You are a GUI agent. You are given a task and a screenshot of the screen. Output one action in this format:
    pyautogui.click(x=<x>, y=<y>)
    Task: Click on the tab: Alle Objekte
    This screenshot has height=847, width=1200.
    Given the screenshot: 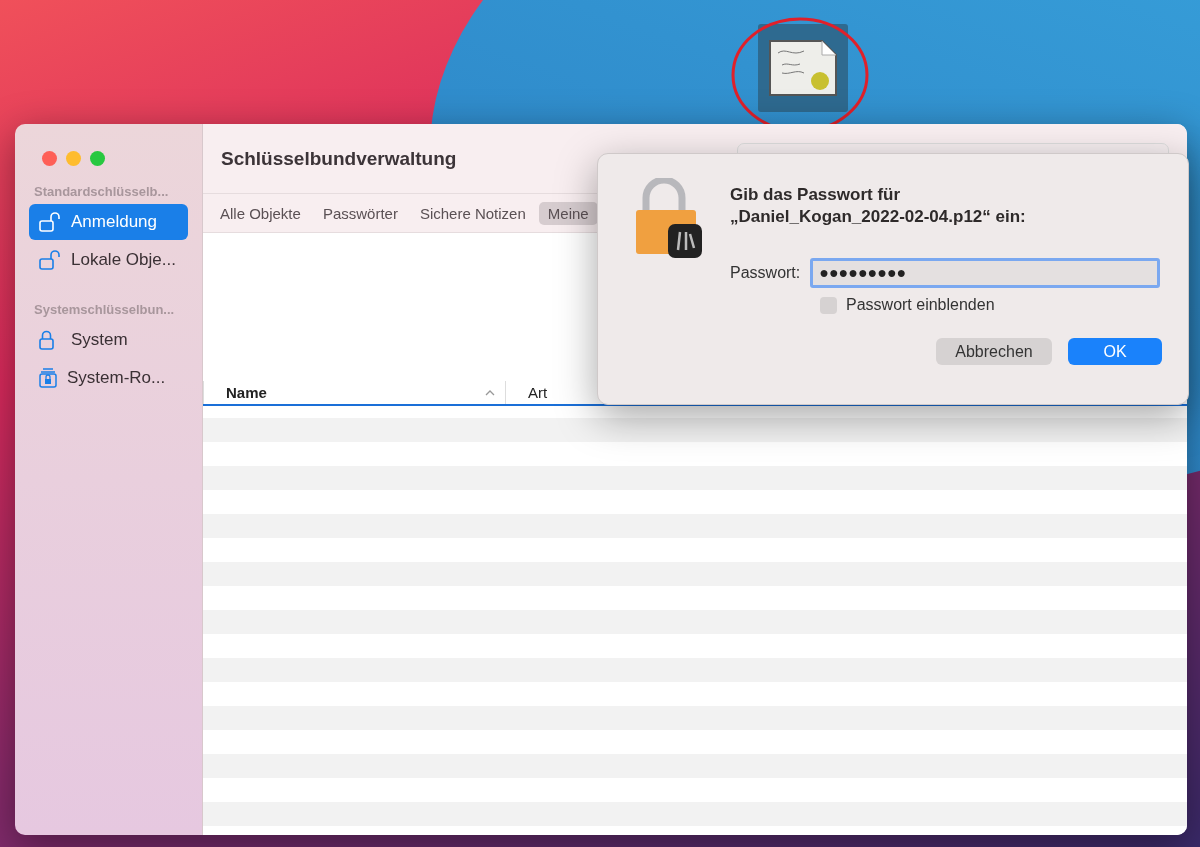 What is the action you would take?
    pyautogui.click(x=260, y=213)
    